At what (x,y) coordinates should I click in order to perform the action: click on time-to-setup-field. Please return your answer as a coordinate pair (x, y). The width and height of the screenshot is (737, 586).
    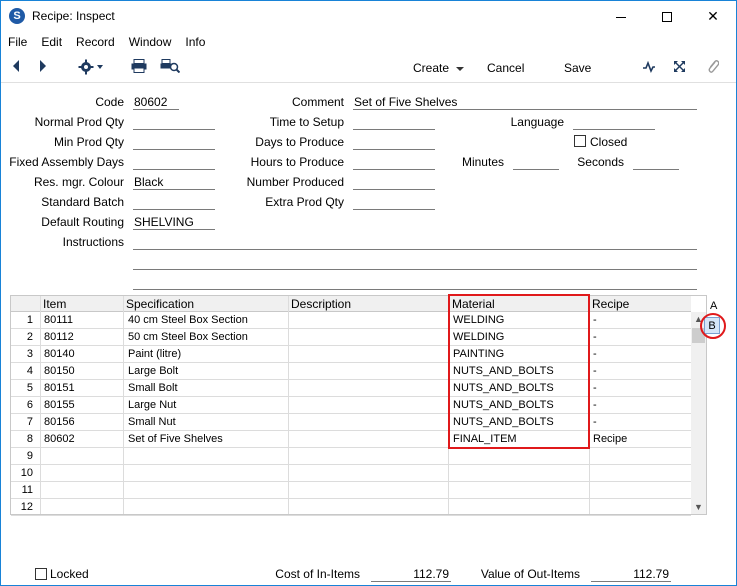
    Looking at the image, I should click on (394, 122).